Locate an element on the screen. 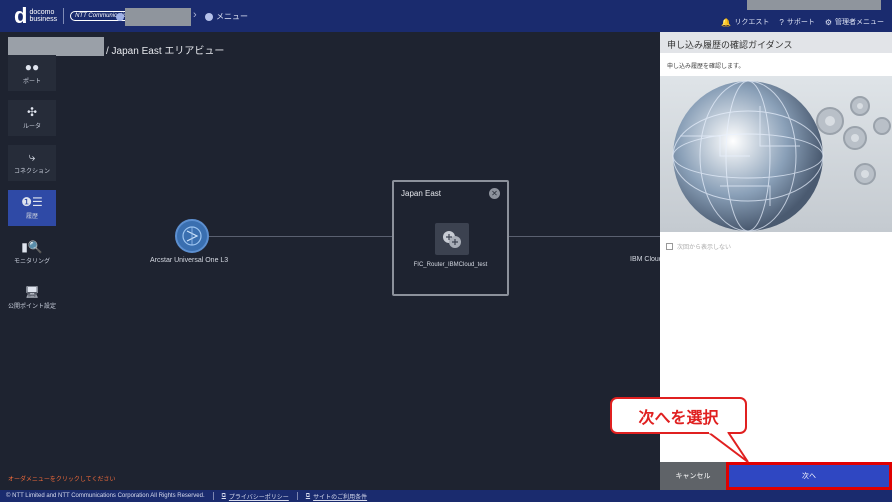 Image resolution: width=892 pixels, height=502 pixels. dont-show-again-label: 次回から表示しない is located at coordinates (704, 248).